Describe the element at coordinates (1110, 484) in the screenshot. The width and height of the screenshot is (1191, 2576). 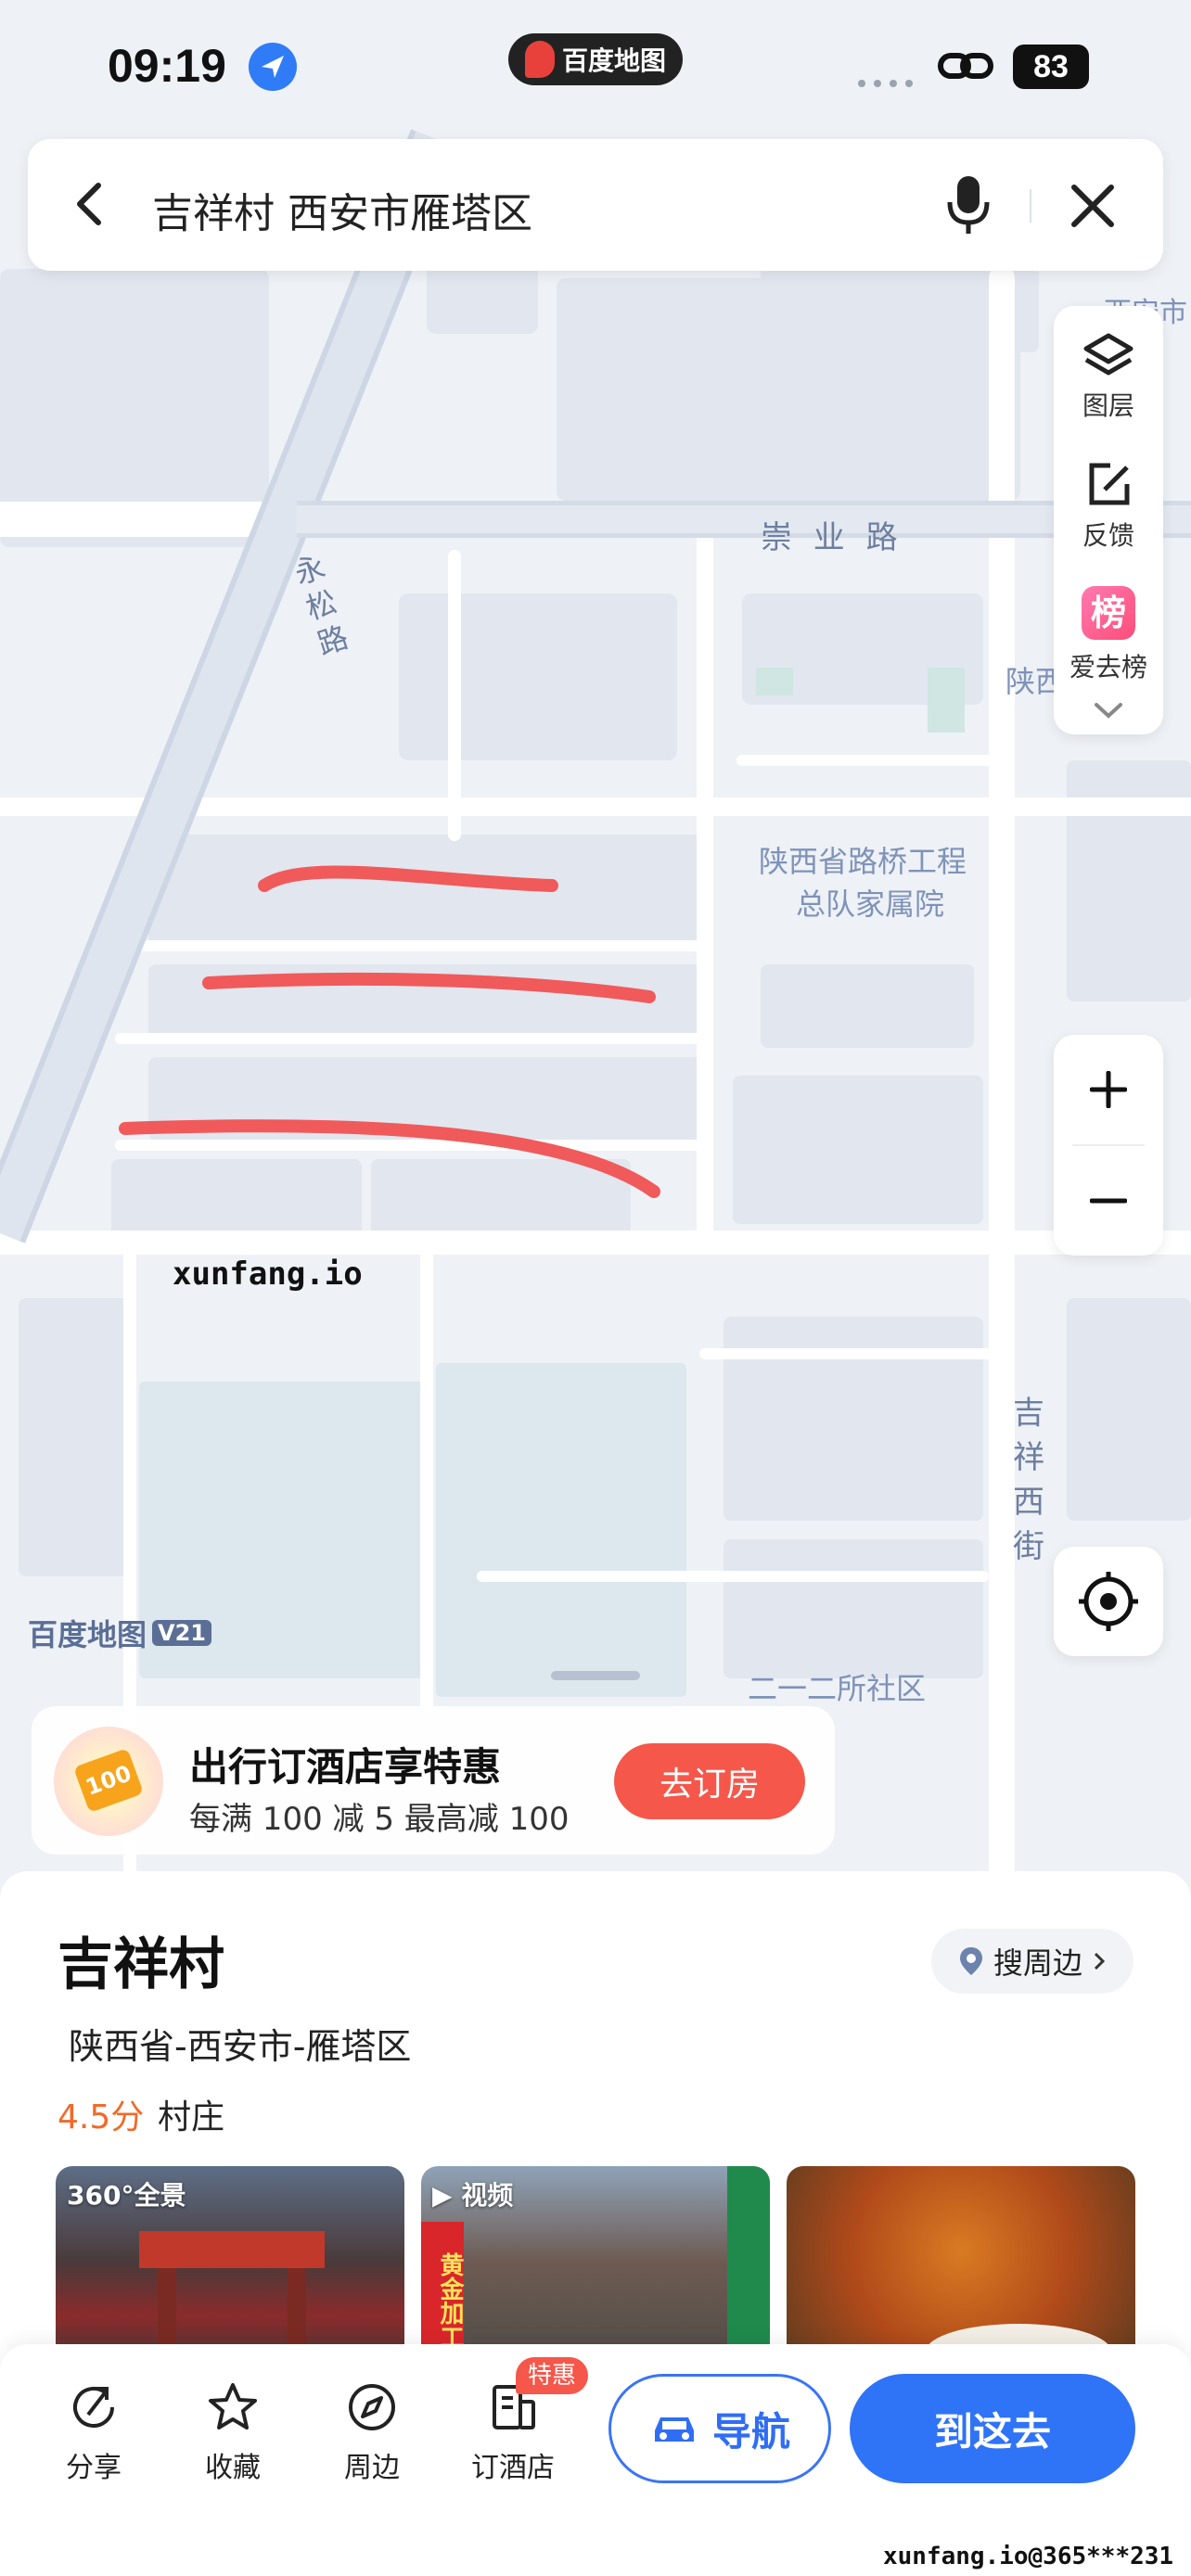
I see `feedback-icon` at that location.